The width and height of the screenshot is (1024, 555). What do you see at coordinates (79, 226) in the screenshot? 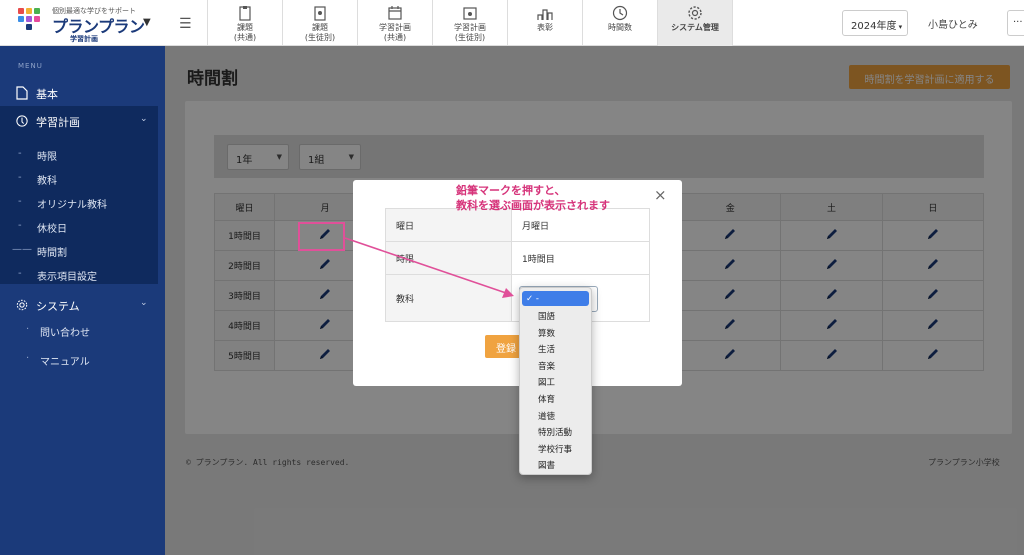
I see `sidebar-subitem-holiday: - 休校日` at bounding box center [79, 226].